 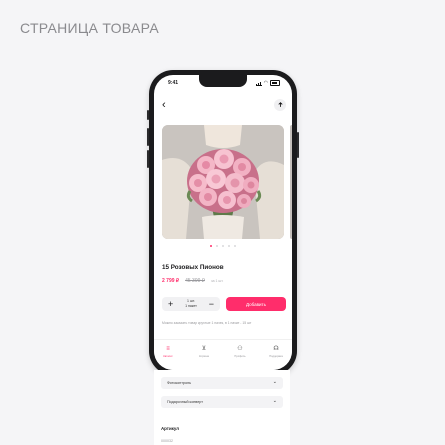 What do you see at coordinates (168, 356) in the screenshot?
I see `tab-label: Каталог` at bounding box center [168, 356].